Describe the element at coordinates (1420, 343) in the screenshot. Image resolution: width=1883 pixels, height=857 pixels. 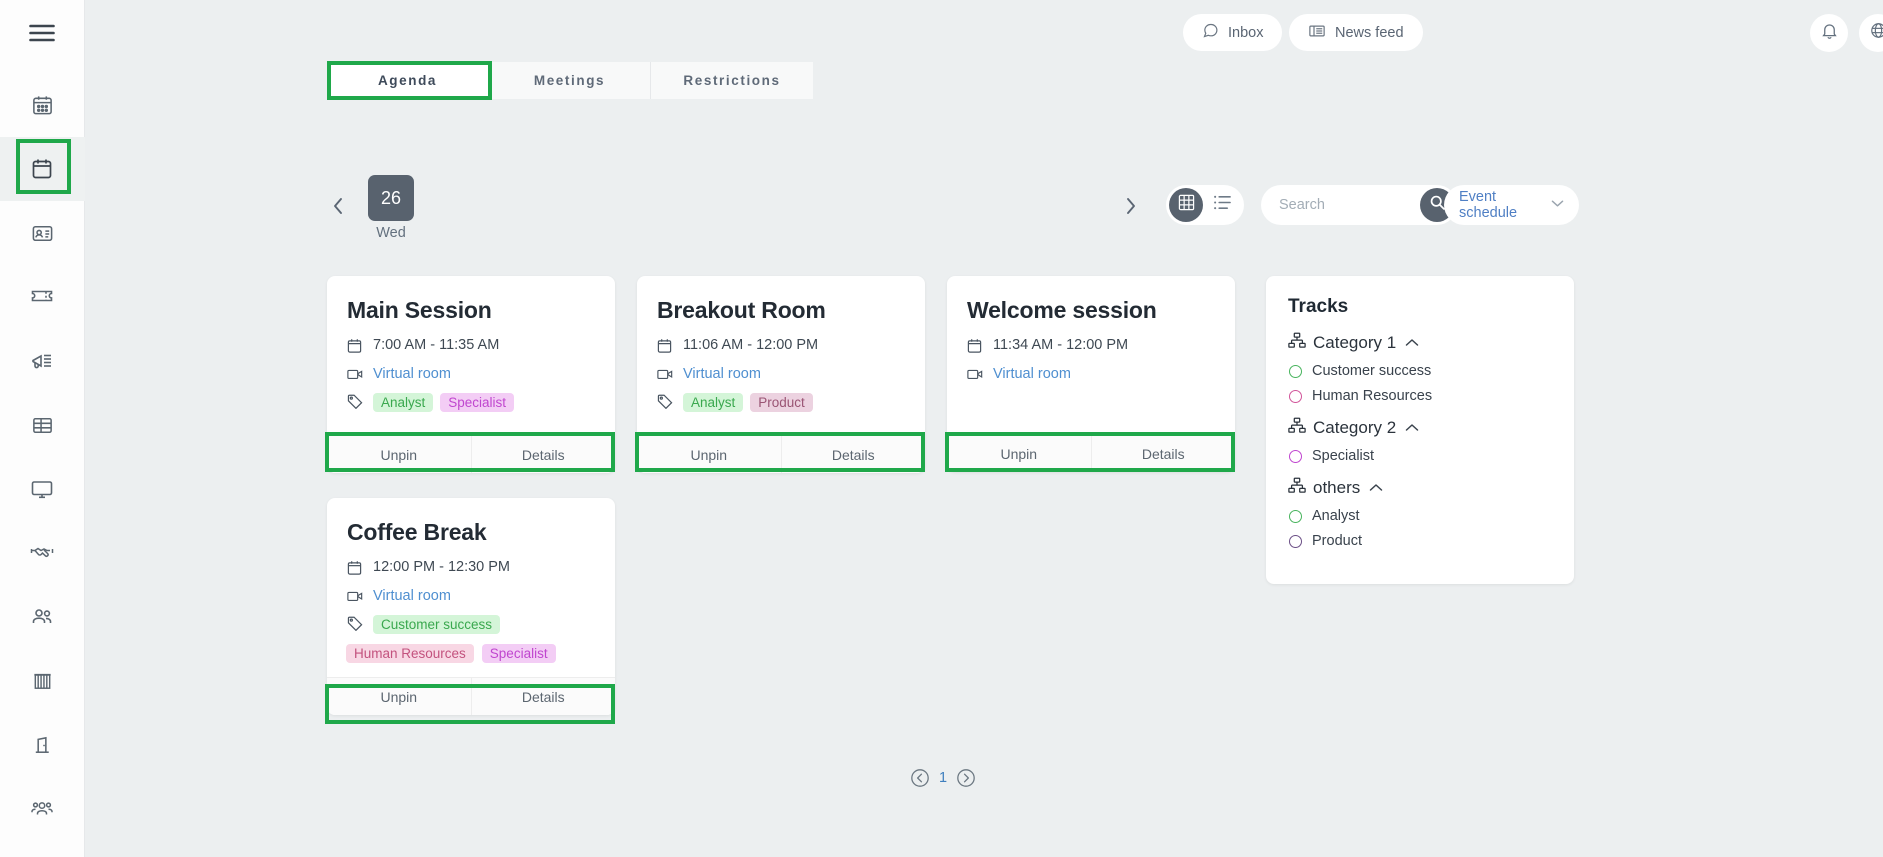
I see `track-category-1: Category 1` at that location.